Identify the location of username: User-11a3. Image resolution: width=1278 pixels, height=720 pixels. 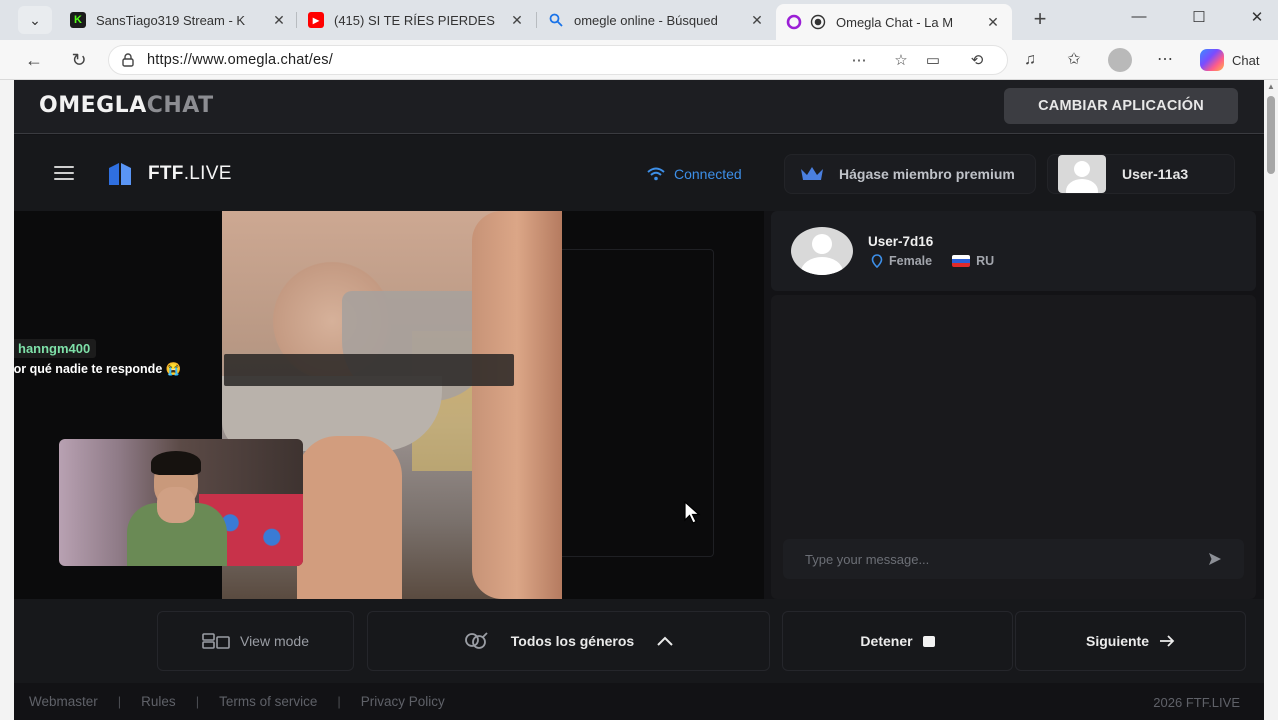
(1155, 174).